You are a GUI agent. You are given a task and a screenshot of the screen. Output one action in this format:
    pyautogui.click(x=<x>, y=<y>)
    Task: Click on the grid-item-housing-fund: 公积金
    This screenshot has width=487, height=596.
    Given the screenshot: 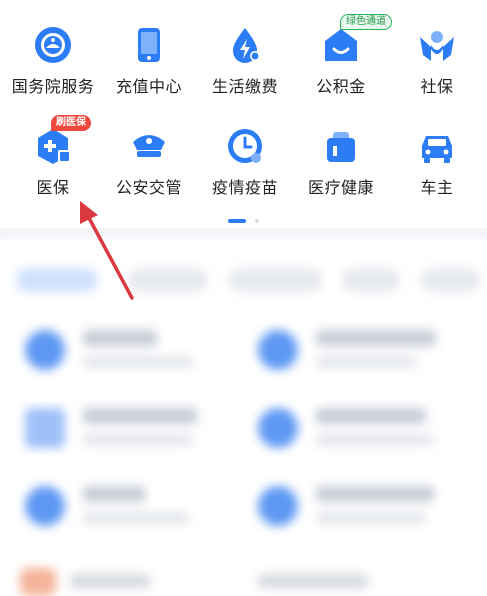 What is the action you would take?
    pyautogui.click(x=341, y=61)
    